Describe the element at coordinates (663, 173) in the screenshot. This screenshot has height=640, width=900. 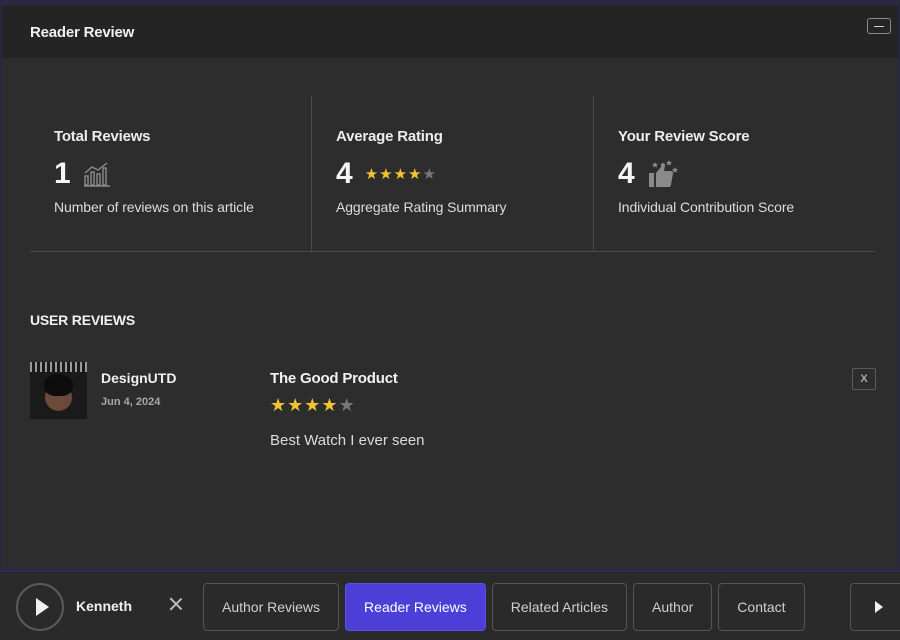
I see `thumbs-up-stars-icon` at that location.